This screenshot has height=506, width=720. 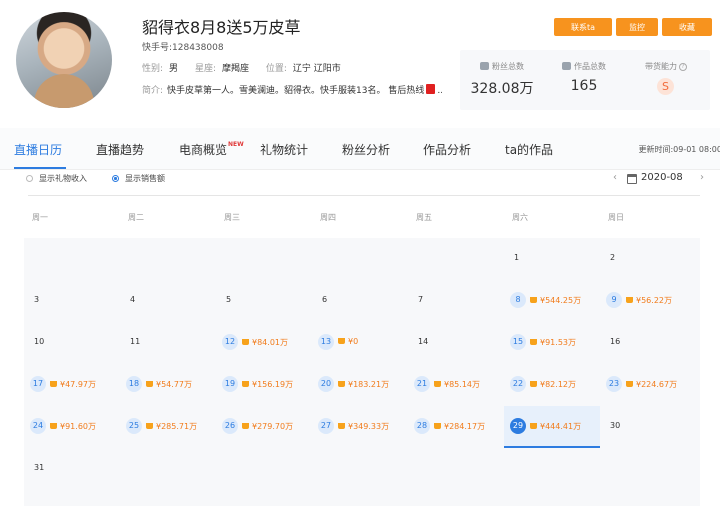 I want to click on calendar-day: 29 ¥444.41万, so click(x=552, y=427).